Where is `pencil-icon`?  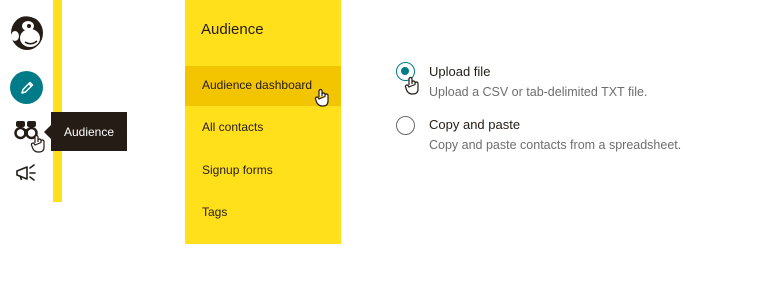 pencil-icon is located at coordinates (26, 87).